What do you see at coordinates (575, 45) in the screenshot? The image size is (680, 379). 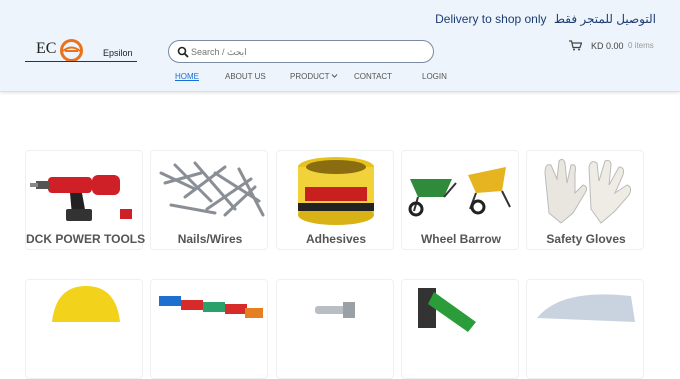 I see `cart-icon` at bounding box center [575, 45].